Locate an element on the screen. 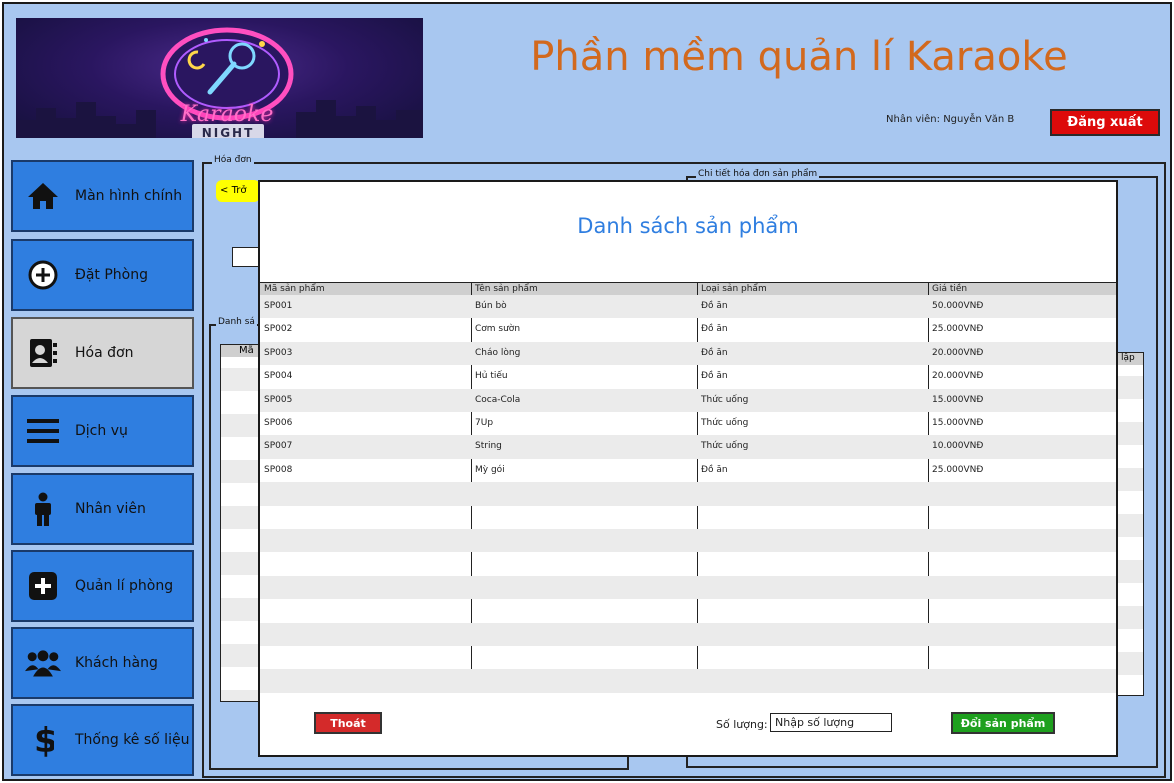 The width and height of the screenshot is (1174, 783). back-button: < Trở is located at coordinates (238, 191).